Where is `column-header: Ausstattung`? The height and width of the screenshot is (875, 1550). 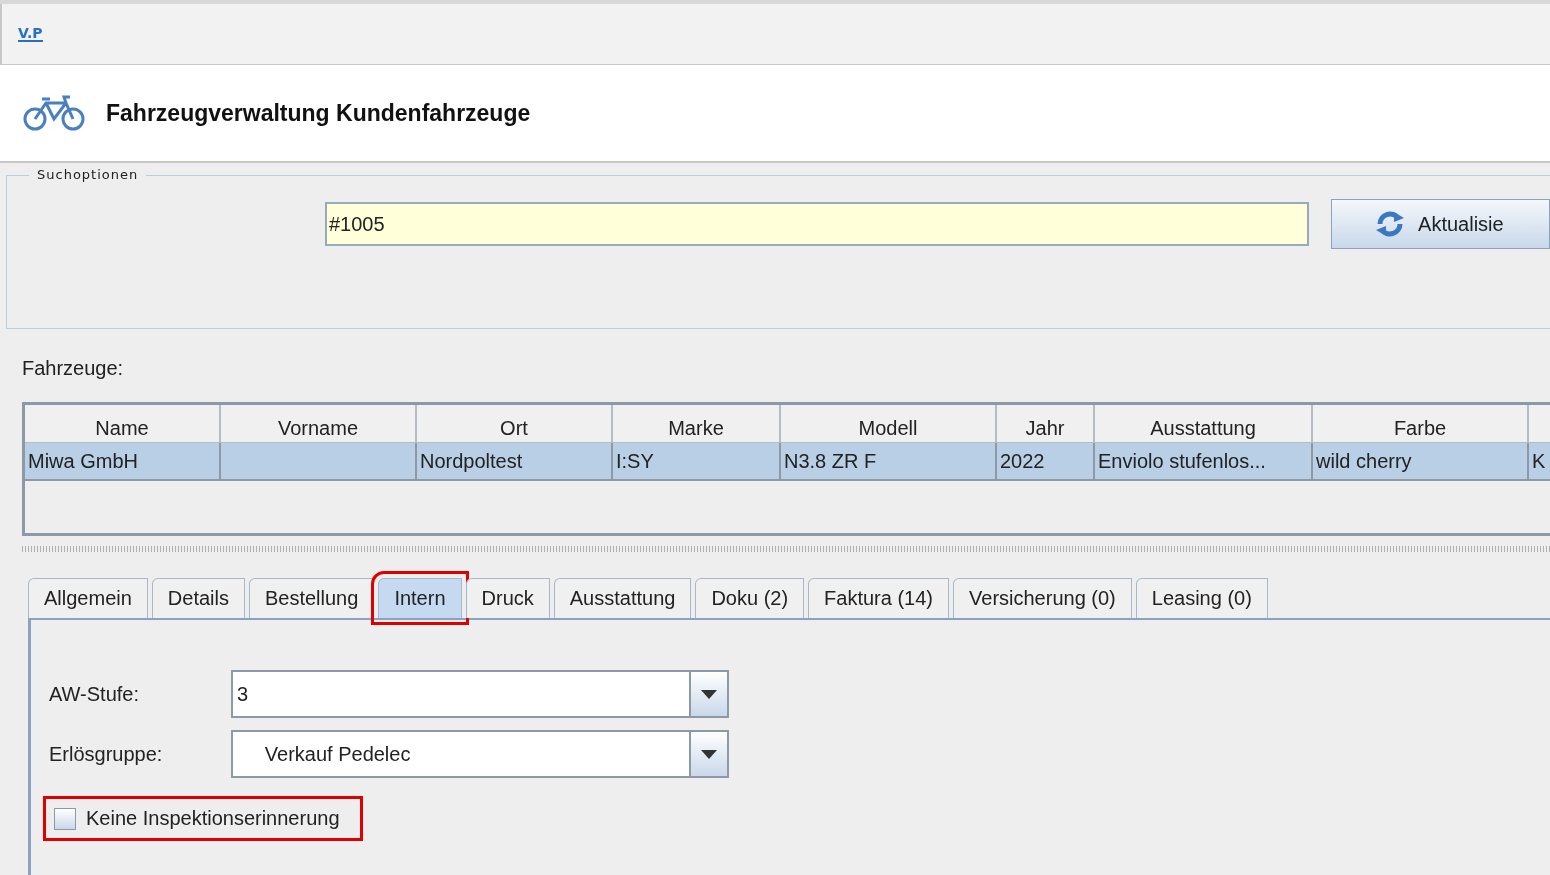 column-header: Ausstattung is located at coordinates (1204, 424).